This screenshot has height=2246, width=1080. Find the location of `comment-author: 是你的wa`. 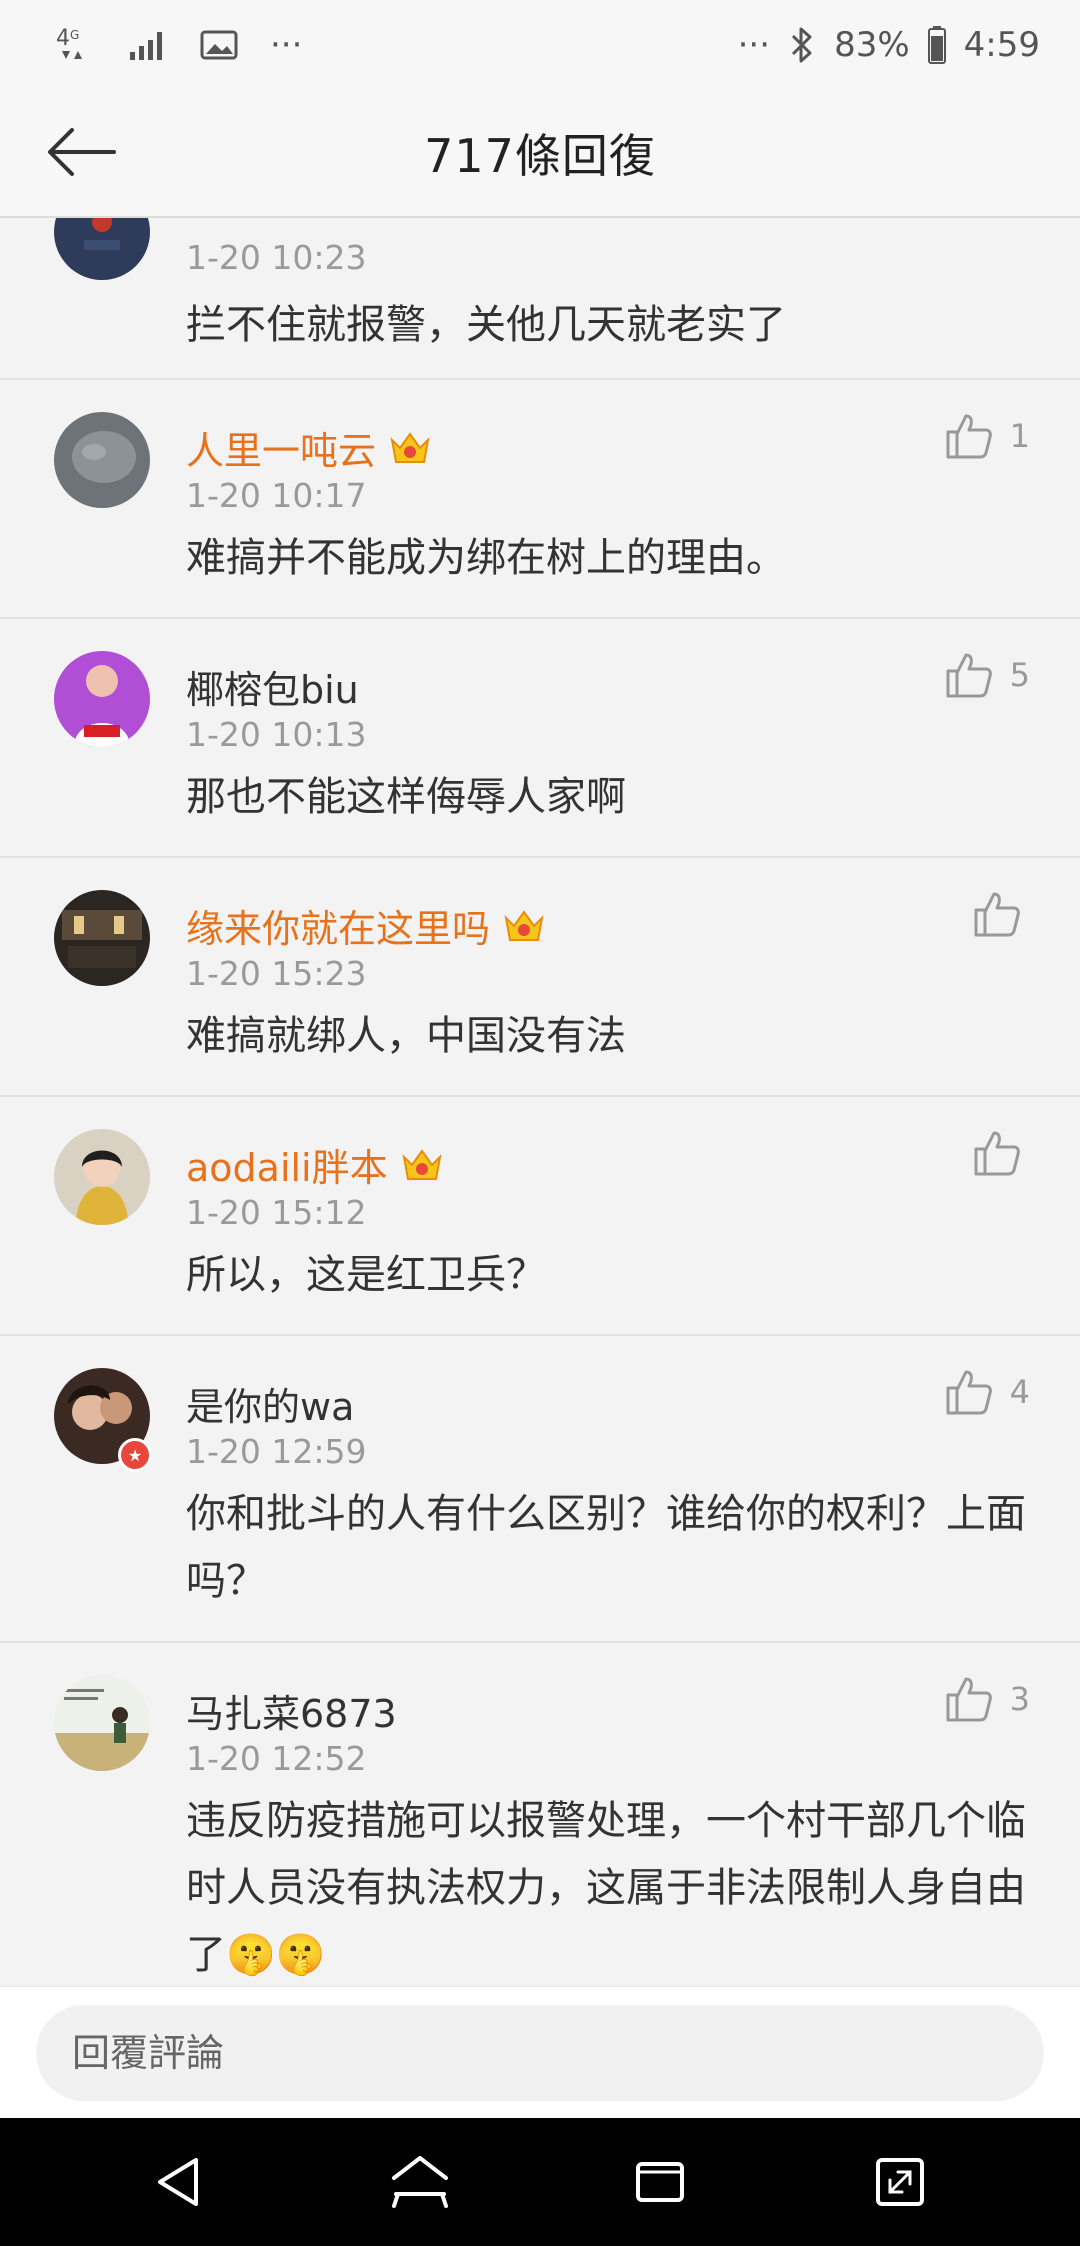

comment-author: 是你的wa is located at coordinates (270, 1403).